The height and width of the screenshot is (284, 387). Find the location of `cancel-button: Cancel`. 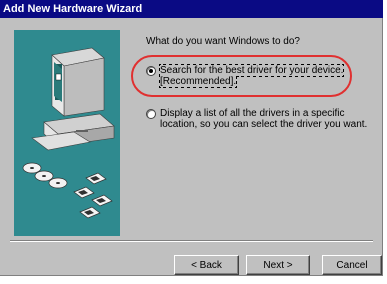

cancel-button: Cancel is located at coordinates (352, 265).